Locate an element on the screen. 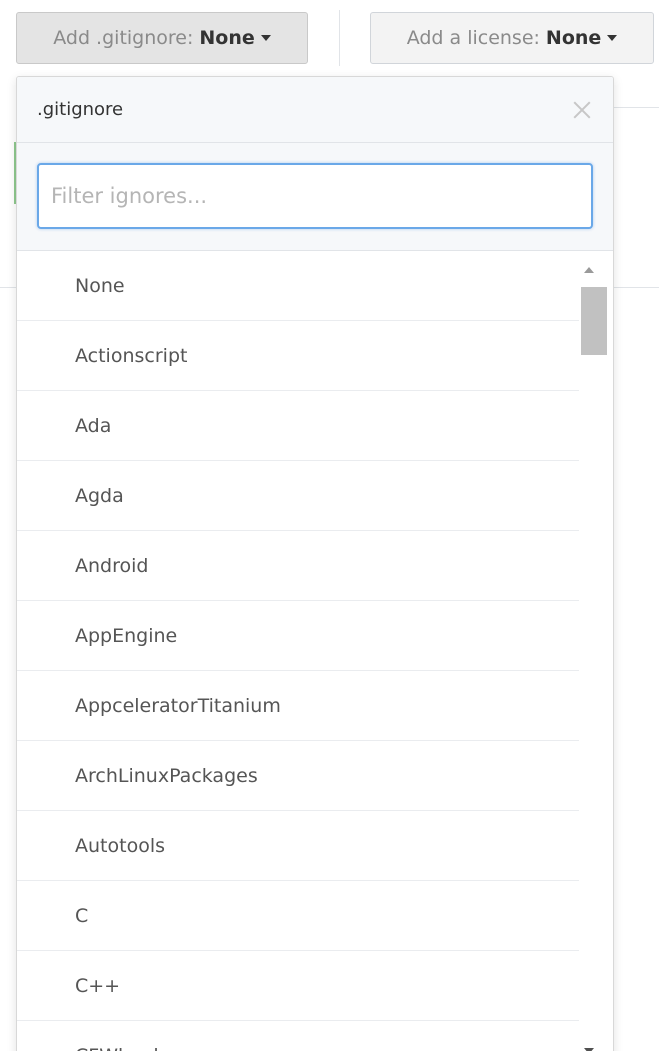 The image size is (659, 1051). gitignore-option-android: Android is located at coordinates (298, 566).